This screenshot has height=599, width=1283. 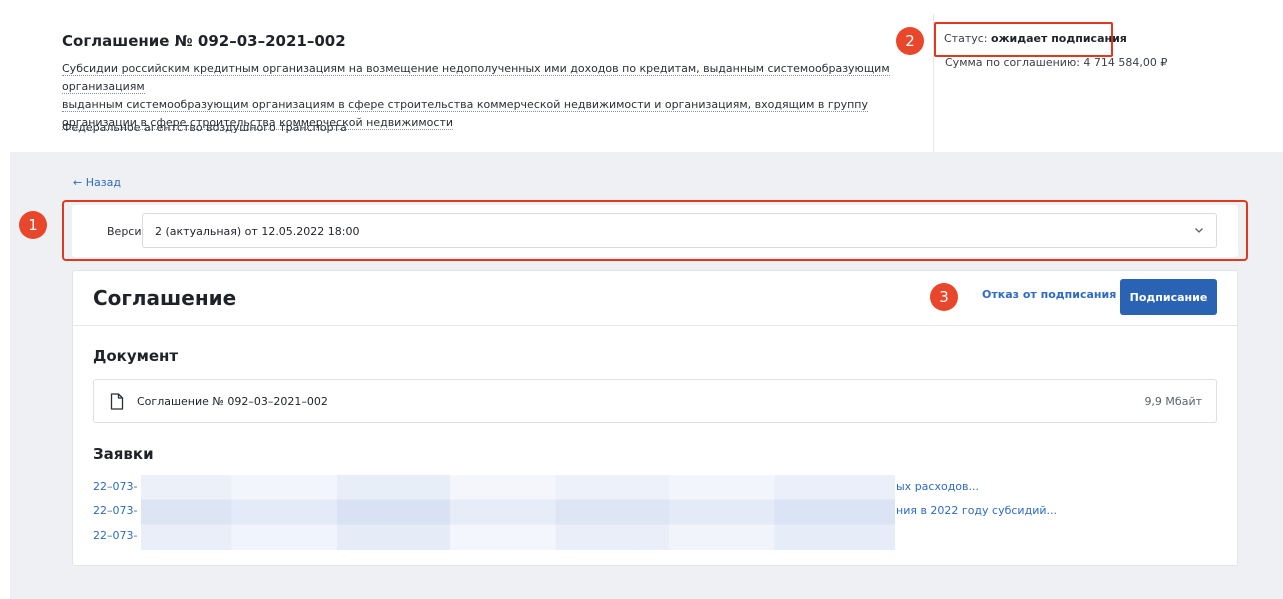 I want to click on redacted-area, so click(x=518, y=512).